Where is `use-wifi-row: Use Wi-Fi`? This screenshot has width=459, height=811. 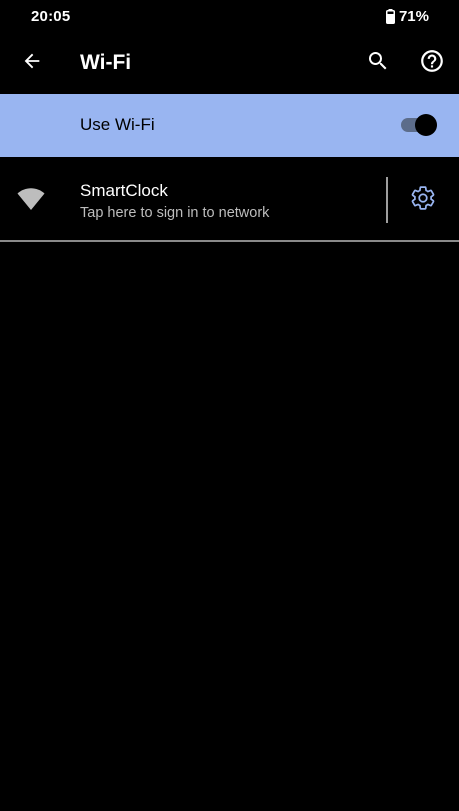 use-wifi-row: Use Wi-Fi is located at coordinates (229, 125).